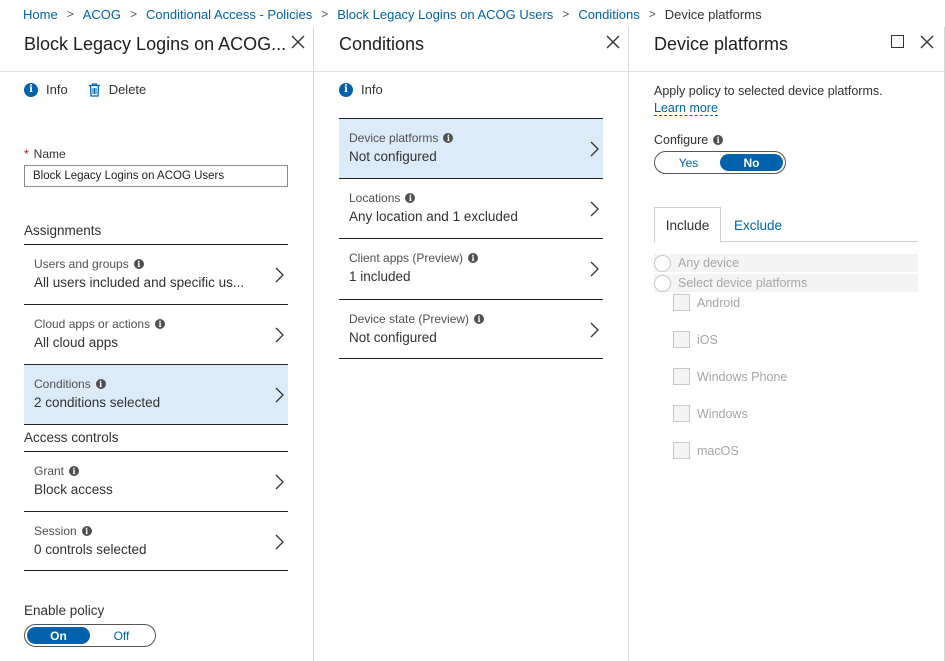 The height and width of the screenshot is (661, 945). I want to click on configure-toggle: Yes No, so click(720, 162).